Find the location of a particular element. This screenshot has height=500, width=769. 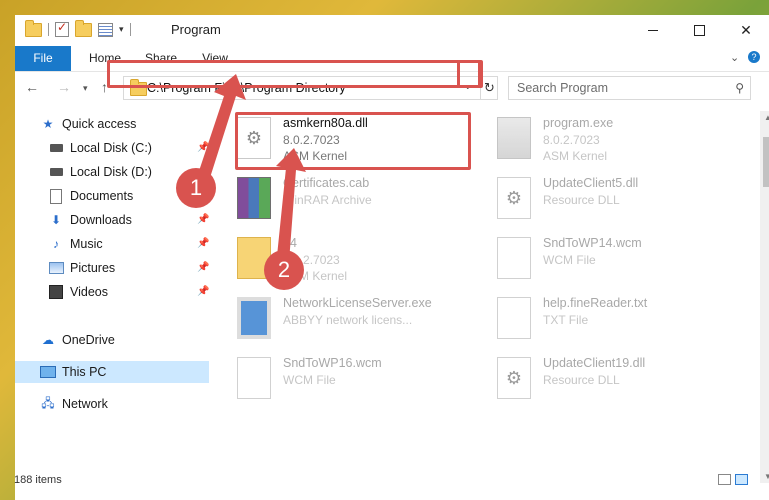

sidebar-item-label: Downloads is located at coordinates (101, 220).